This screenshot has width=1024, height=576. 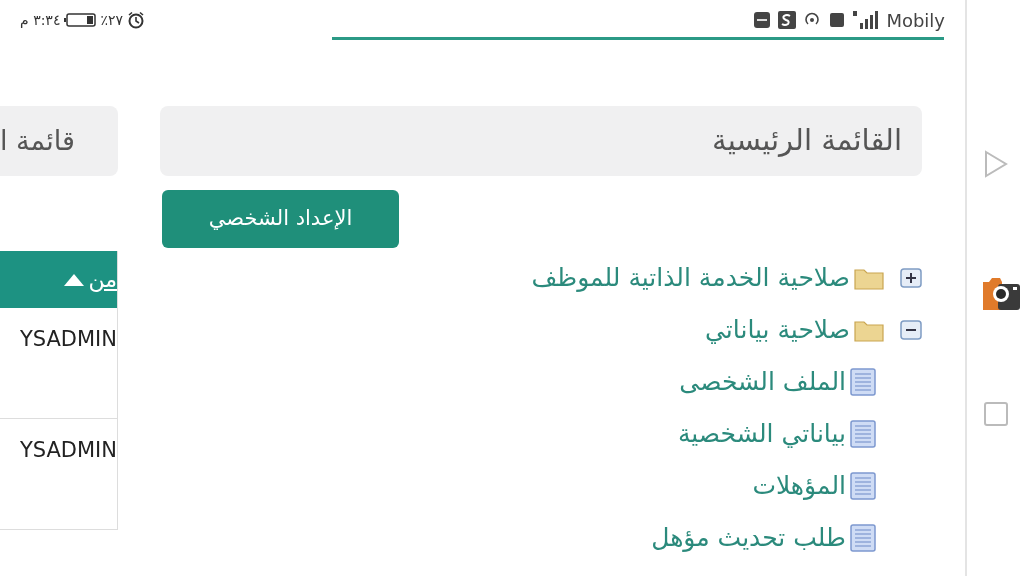 What do you see at coordinates (690, 278) in the screenshot?
I see `tree-item: صلاحية الخدمة الذاتية للموظف` at bounding box center [690, 278].